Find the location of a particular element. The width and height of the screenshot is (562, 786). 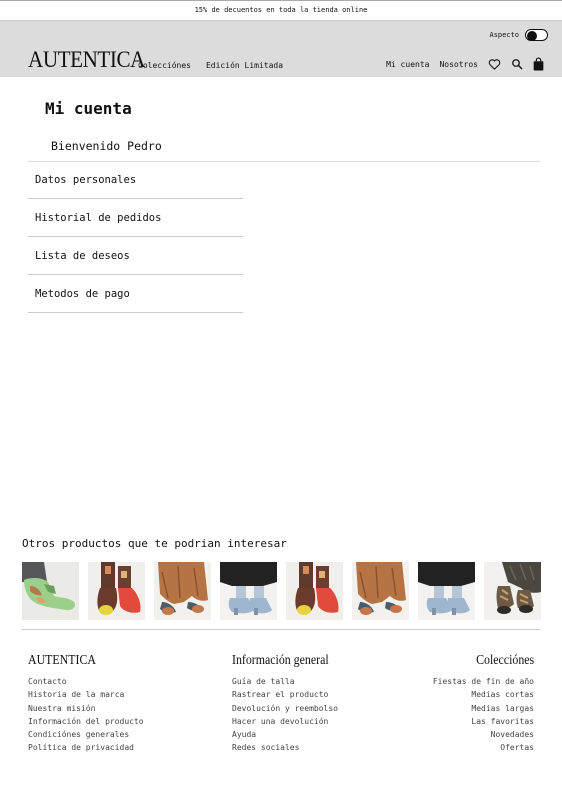

theme-switch-label: Aspecto is located at coordinates (504, 35).